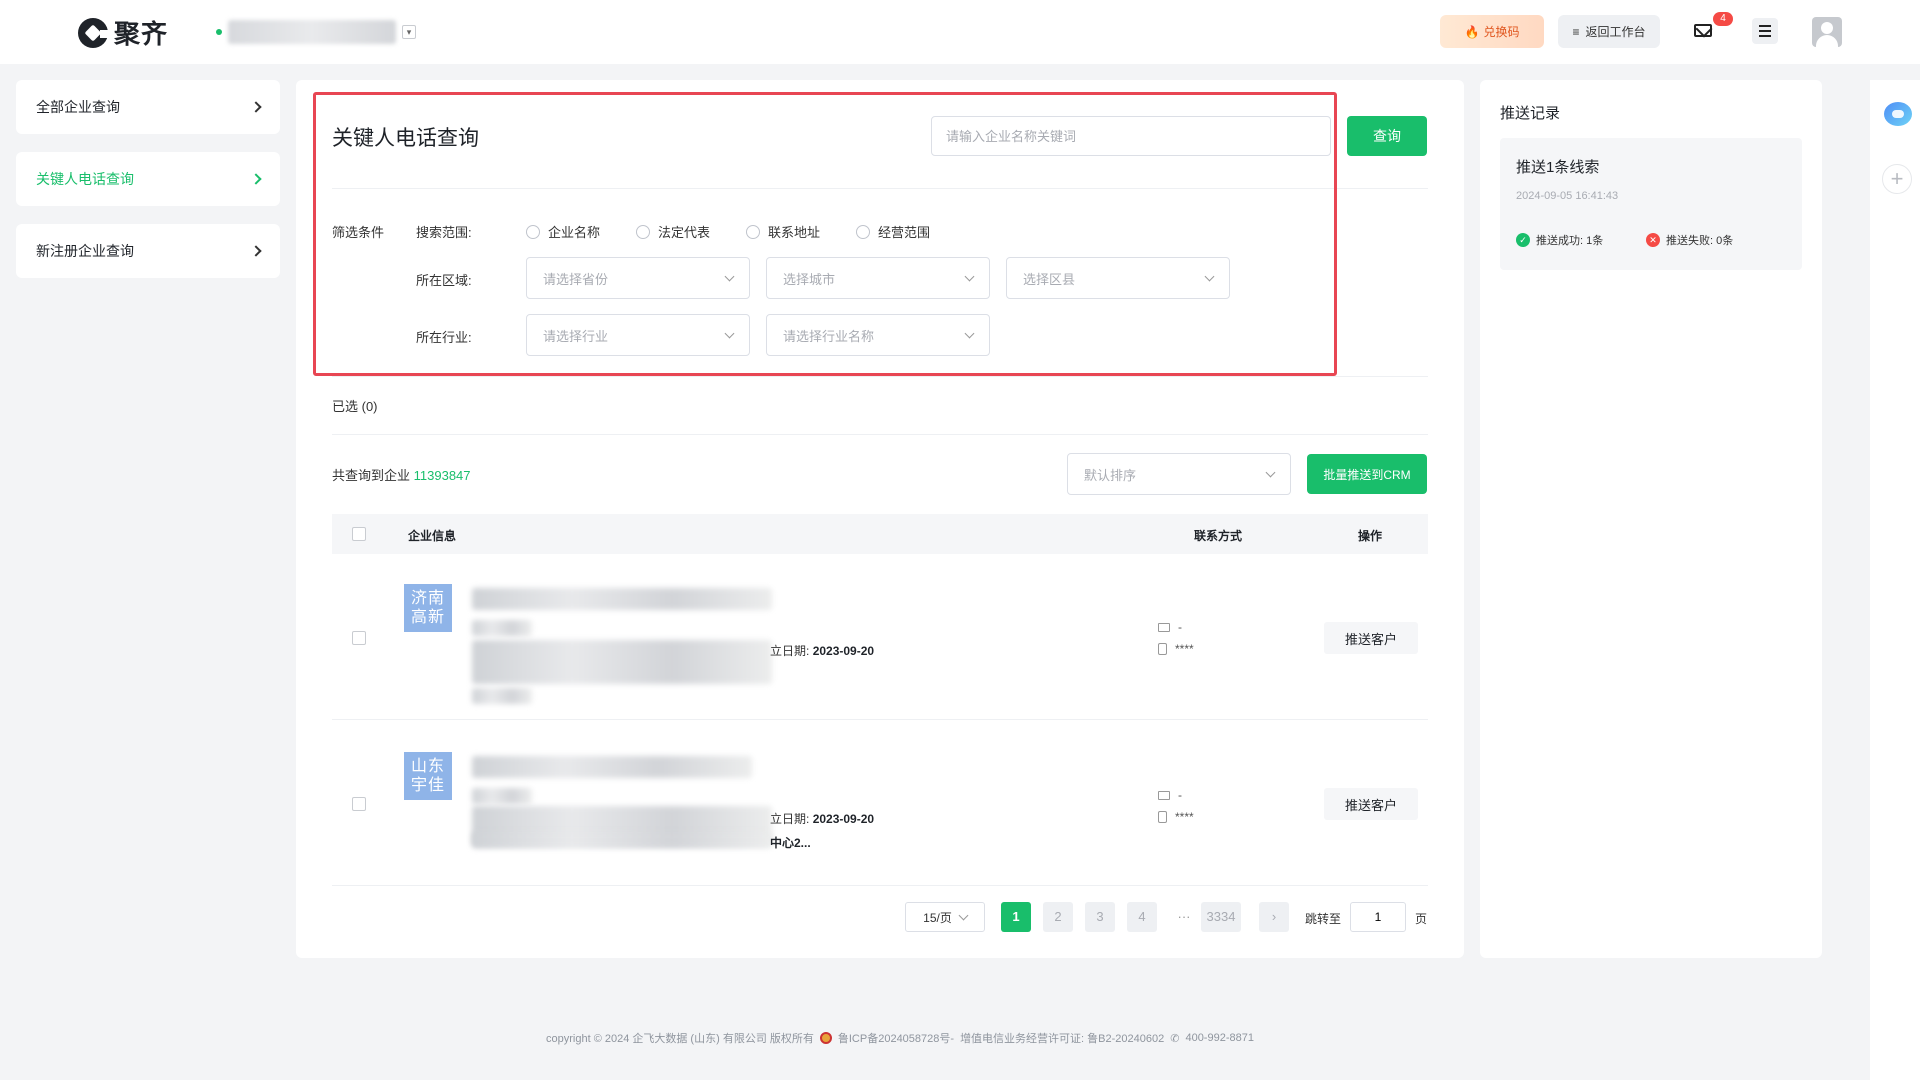 Image resolution: width=1920 pixels, height=1080 pixels. Describe the element at coordinates (444, 337) in the screenshot. I see `industry-label: 所在行业:` at that location.